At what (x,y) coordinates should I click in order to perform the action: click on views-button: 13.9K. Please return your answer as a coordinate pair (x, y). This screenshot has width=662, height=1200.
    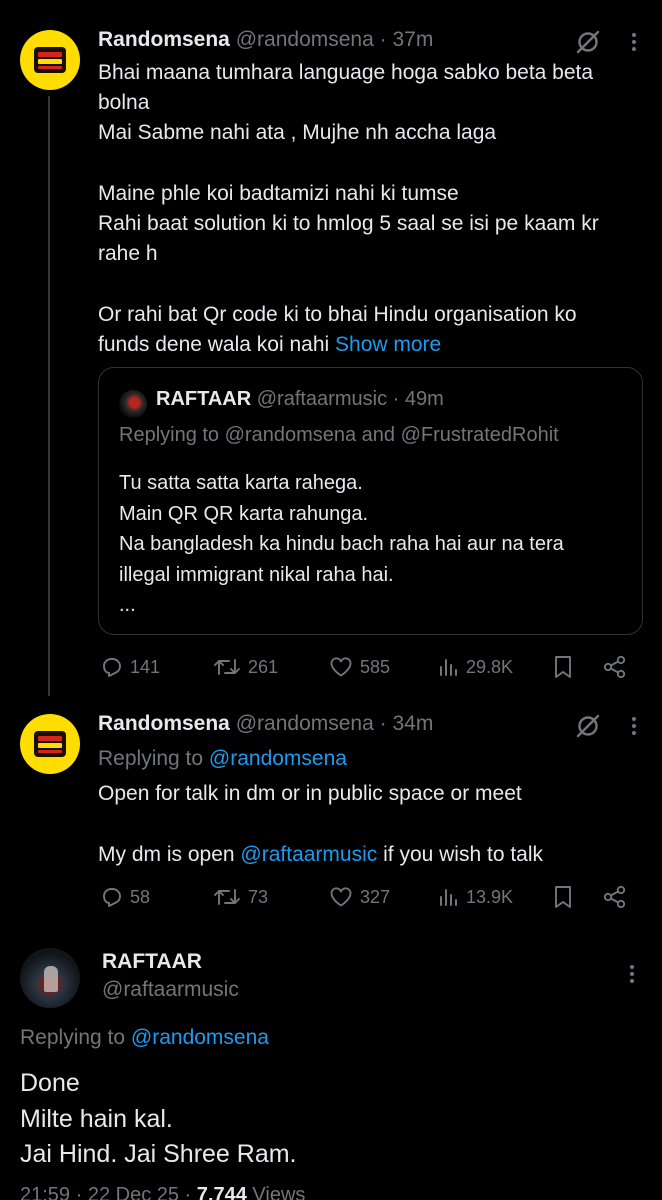
    Looking at the image, I should click on (475, 897).